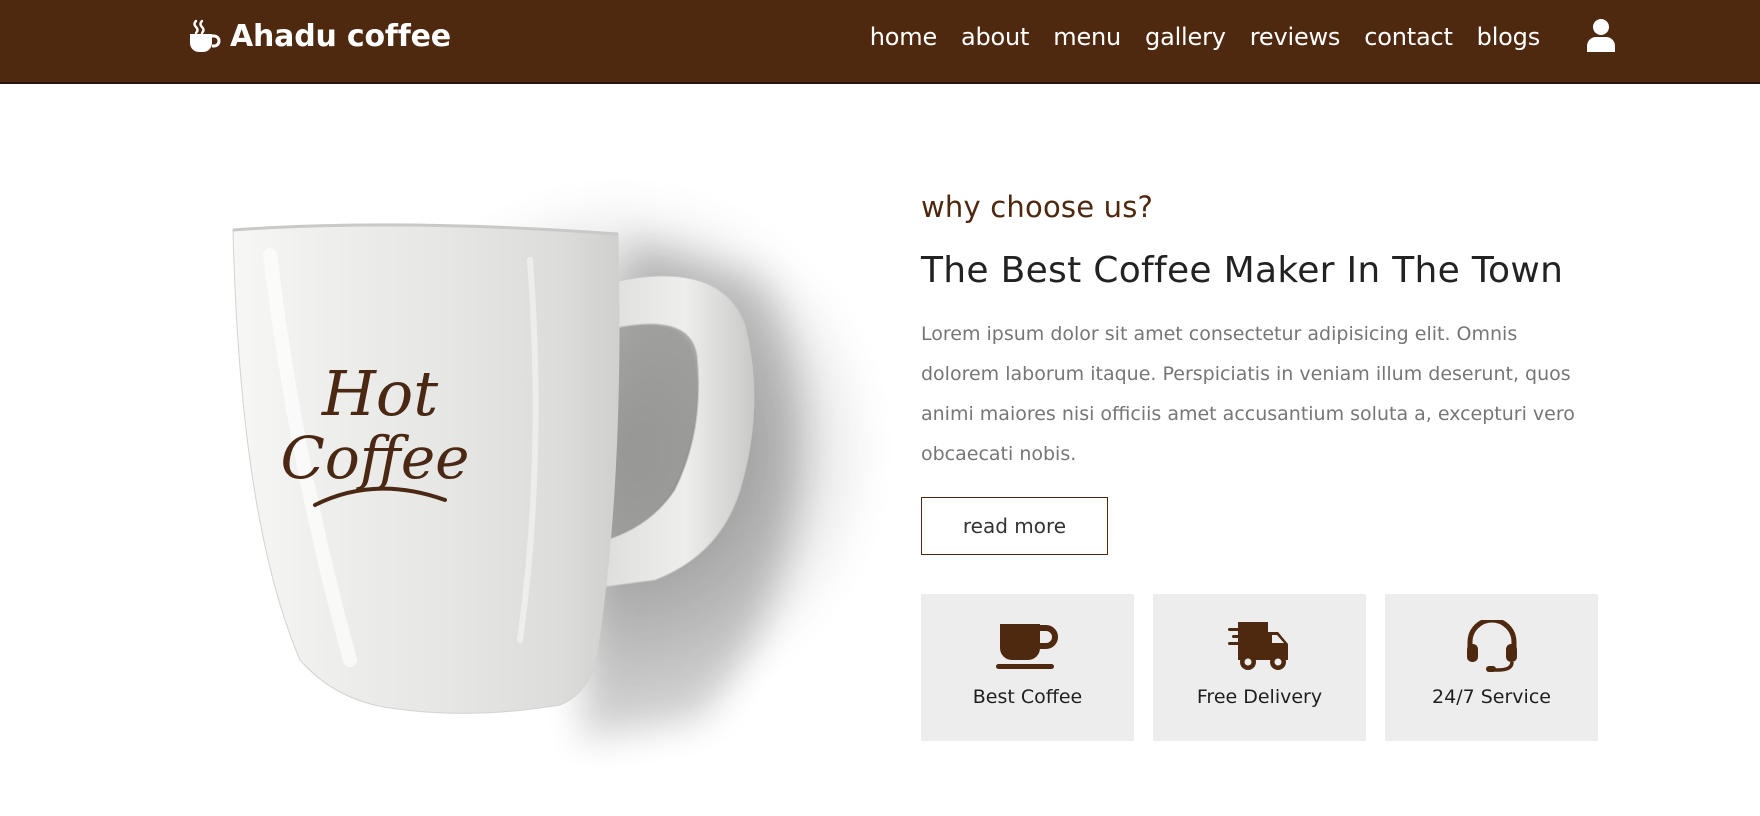  I want to click on feature-label: Free Delivery, so click(1259, 697).